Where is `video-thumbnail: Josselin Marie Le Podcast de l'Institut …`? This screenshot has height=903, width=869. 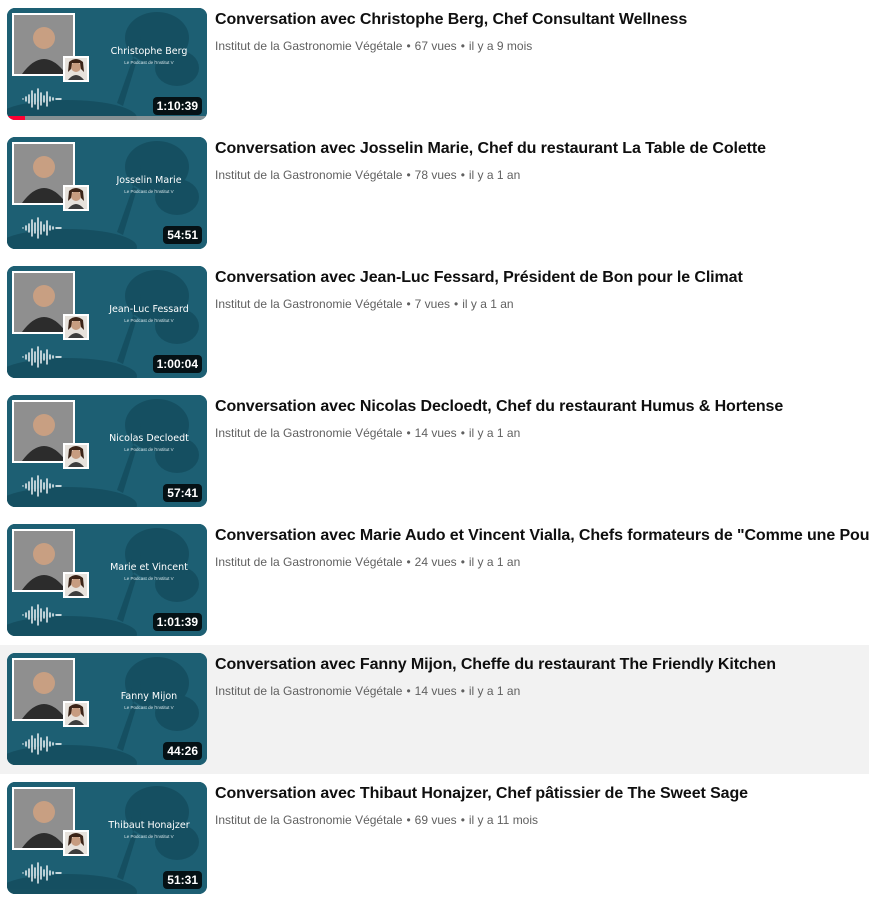
video-thumbnail: Josselin Marie Le Podcast de l'Institut … is located at coordinates (107, 193).